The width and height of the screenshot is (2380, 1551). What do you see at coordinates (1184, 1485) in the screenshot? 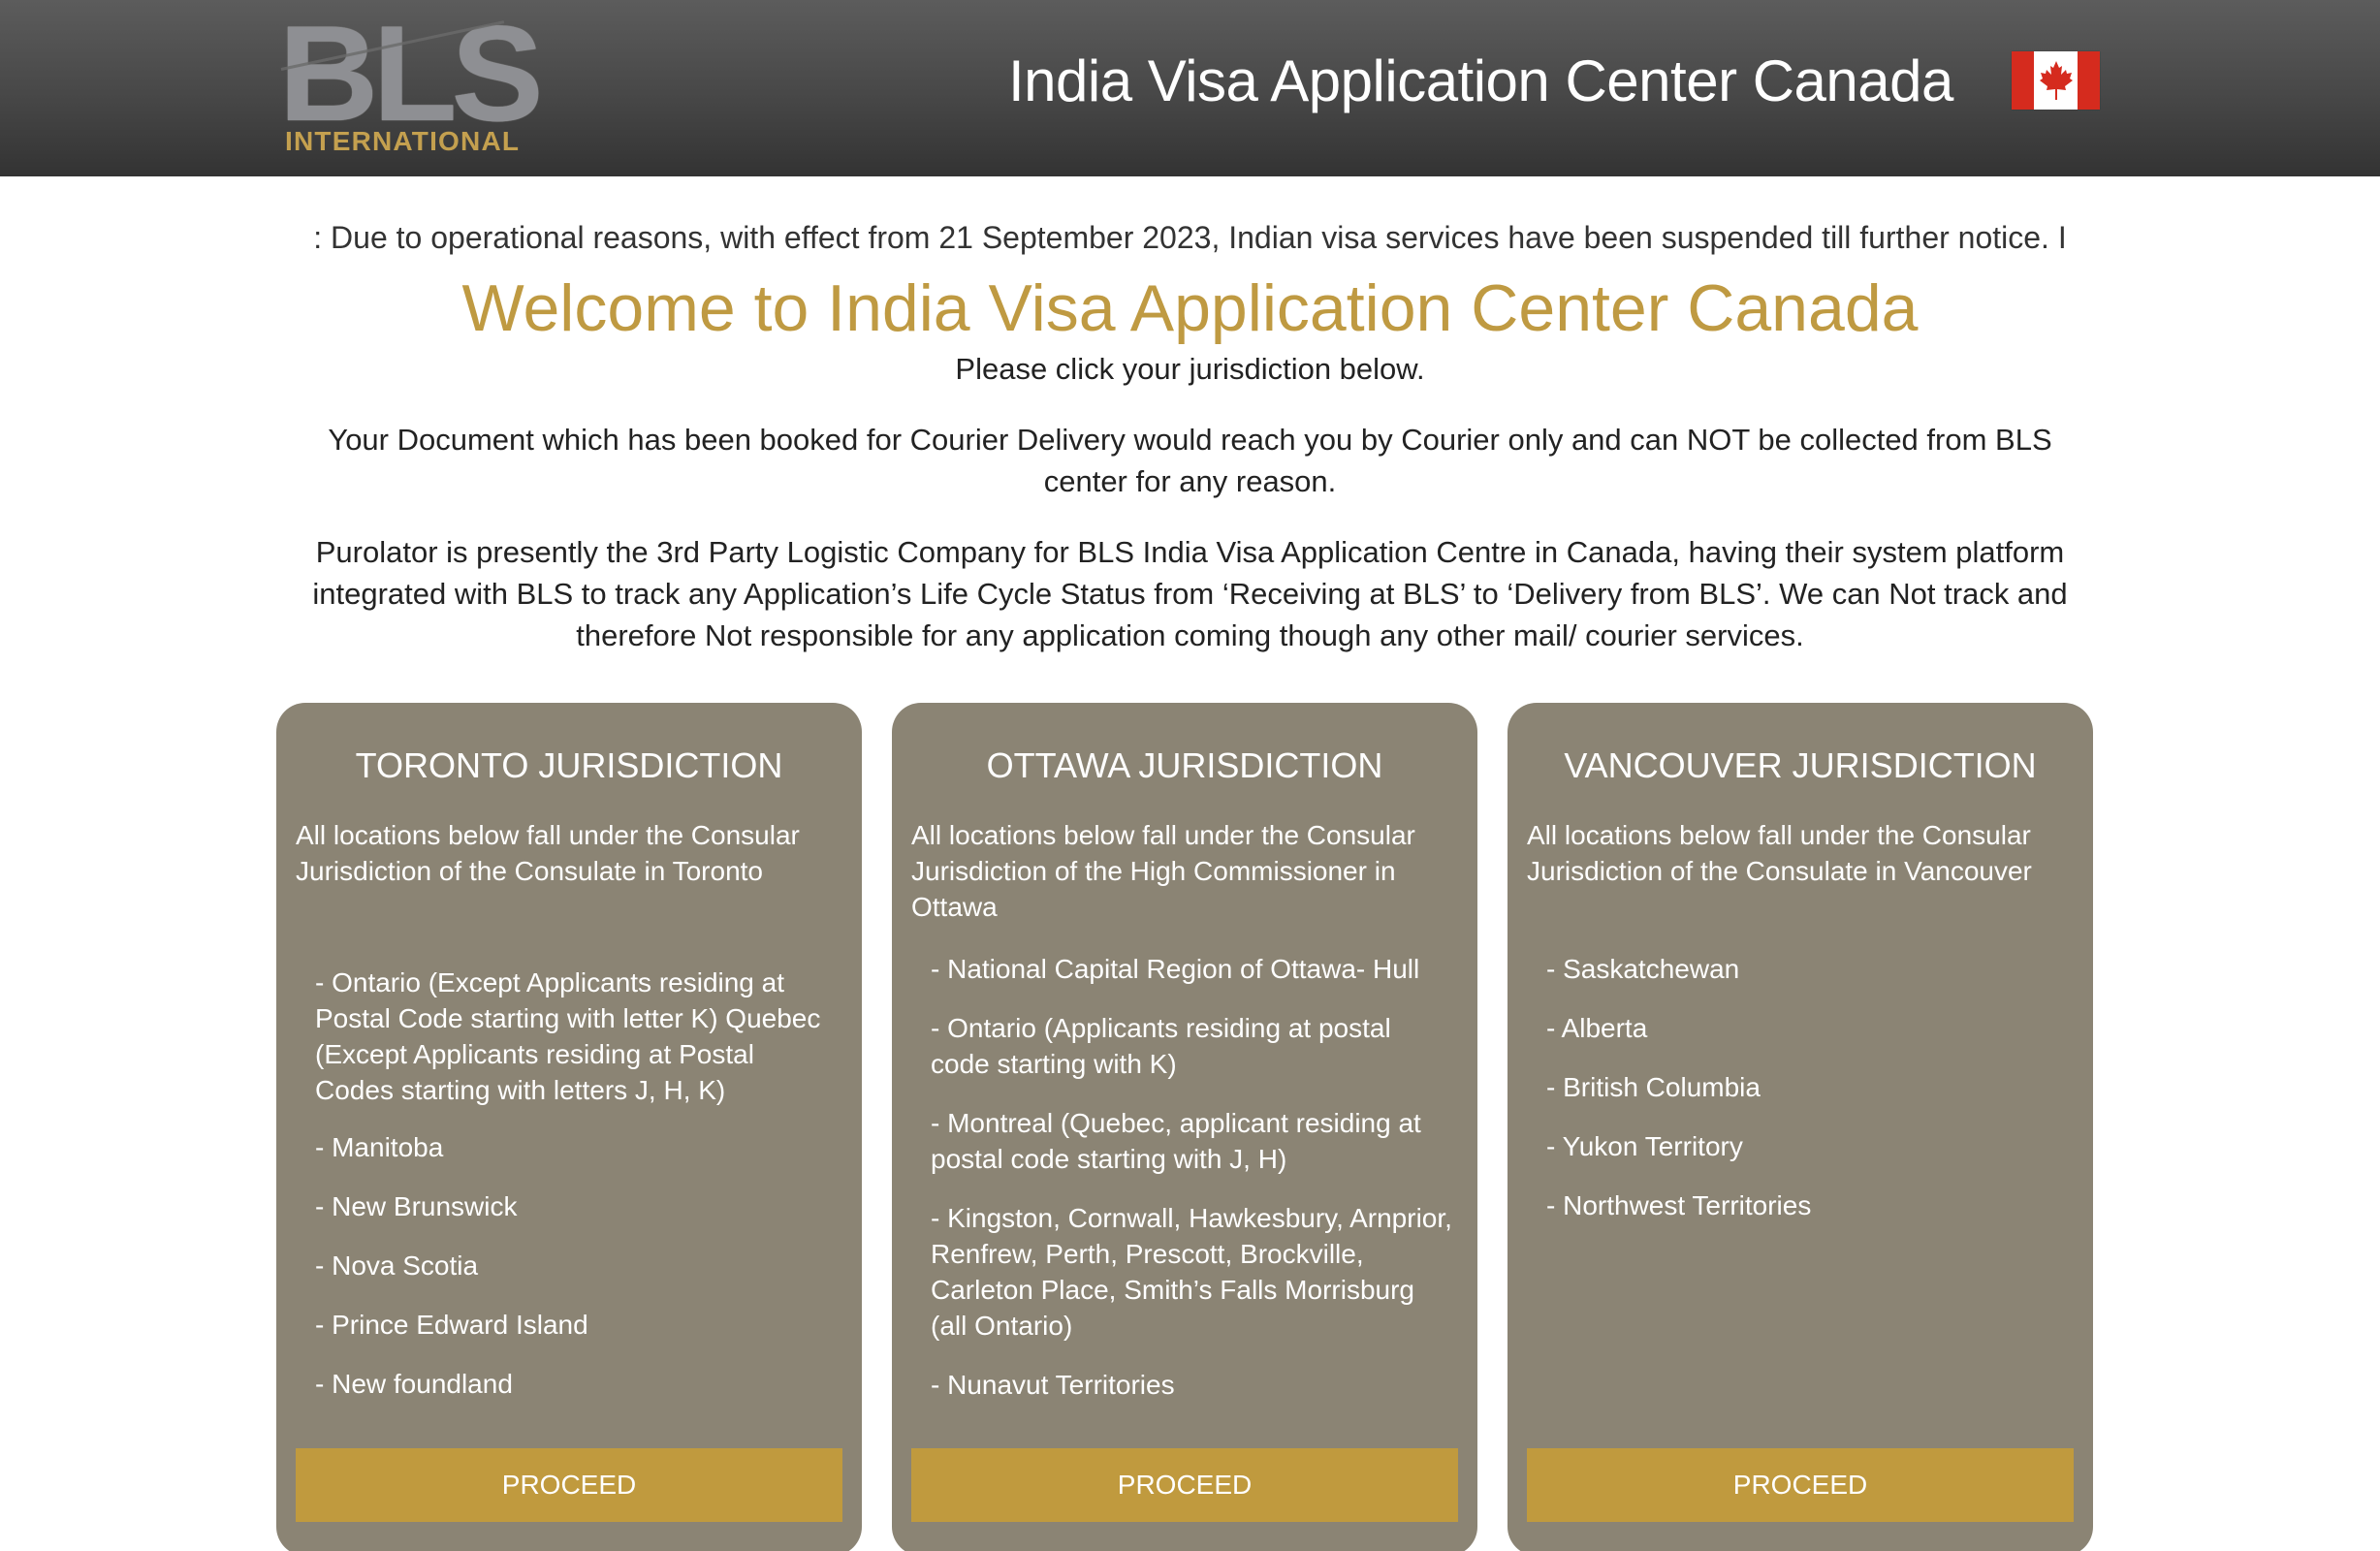
I see `proceed-button-ottawa: PROCEED` at bounding box center [1184, 1485].